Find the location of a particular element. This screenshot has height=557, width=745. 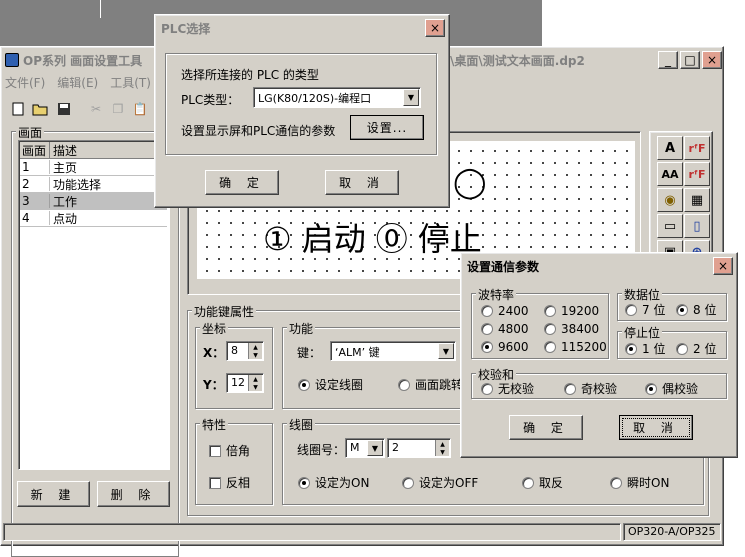

screen-jump-radio: 画面跳转 is located at coordinates (430, 384).